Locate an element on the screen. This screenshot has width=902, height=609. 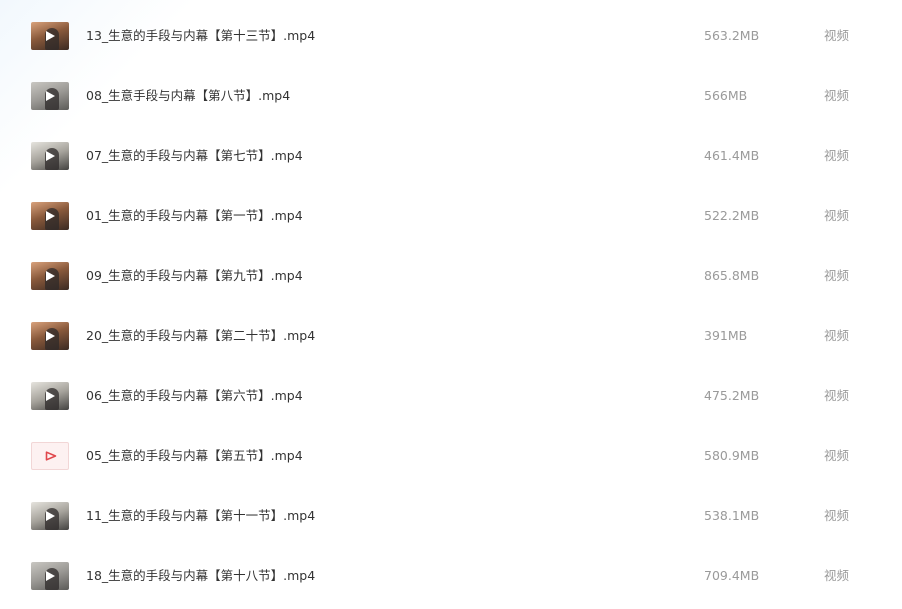
file-row: 20_生意的手段与内幕【第二十节】.mp4 391MB 视频 is located at coordinates (451, 336).